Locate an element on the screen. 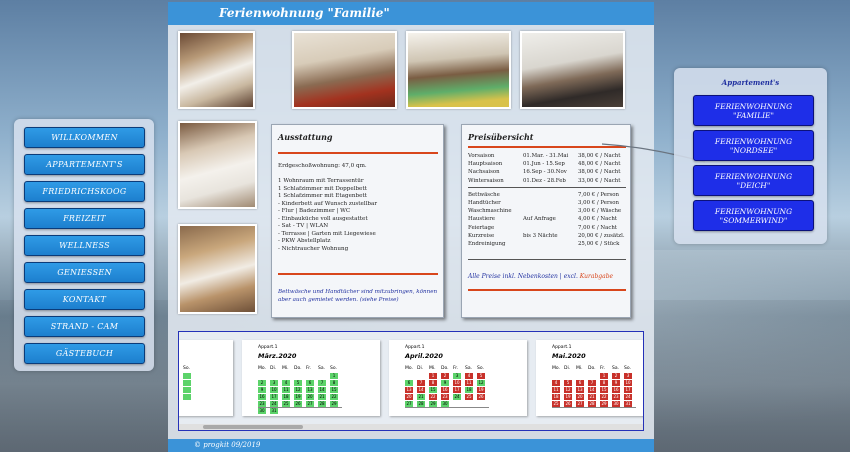 The height and width of the screenshot is (452, 850). apartment-sommerwind-button: FERIENWOHNUNG "SOMMERWIND" is located at coordinates (753, 215).